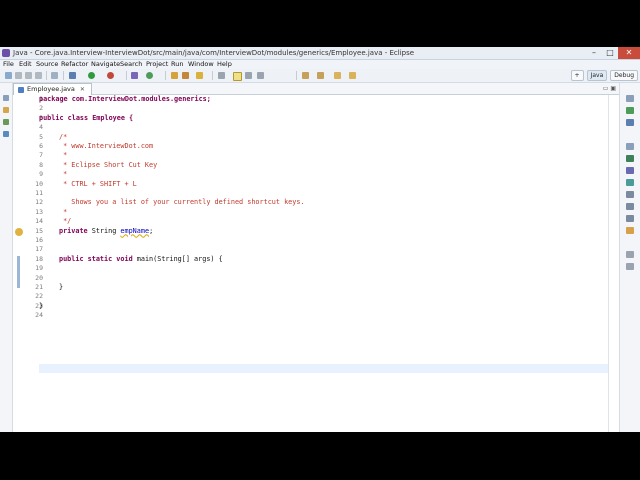 Image resolution: width=640 pixels, height=480 pixels. What do you see at coordinates (630, 206) in the screenshot?
I see `progress-icon` at bounding box center [630, 206].